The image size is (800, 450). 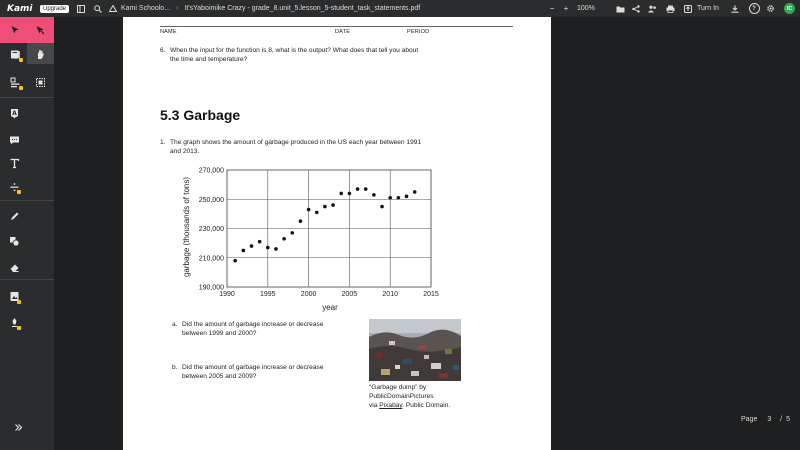 I want to click on add-image-icon, so click(x=14, y=296).